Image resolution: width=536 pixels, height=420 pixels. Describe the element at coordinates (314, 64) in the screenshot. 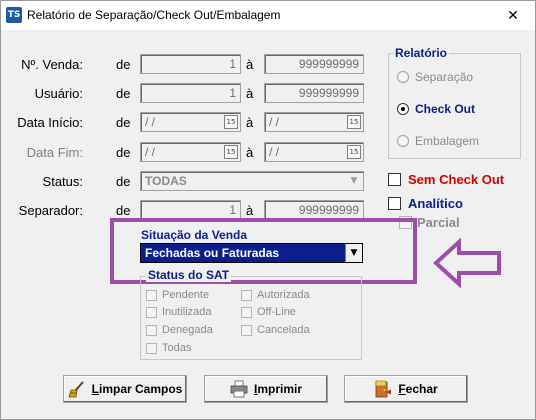

I see `venda-to-input: 999999999` at that location.